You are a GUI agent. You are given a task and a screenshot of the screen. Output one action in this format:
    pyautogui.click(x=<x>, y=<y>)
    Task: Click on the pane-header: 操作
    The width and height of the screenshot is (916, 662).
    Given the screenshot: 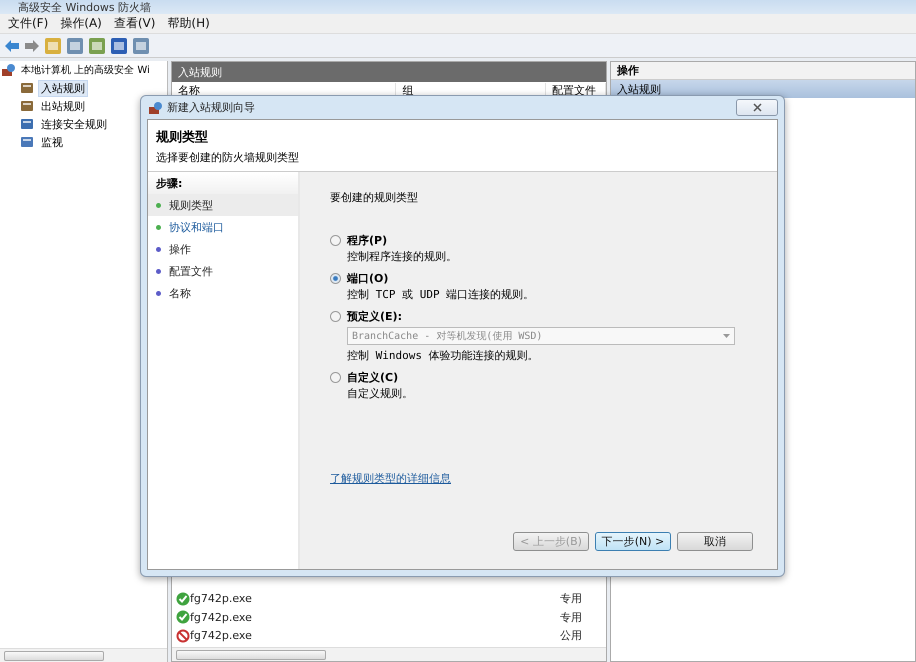 What is the action you would take?
    pyautogui.click(x=763, y=71)
    